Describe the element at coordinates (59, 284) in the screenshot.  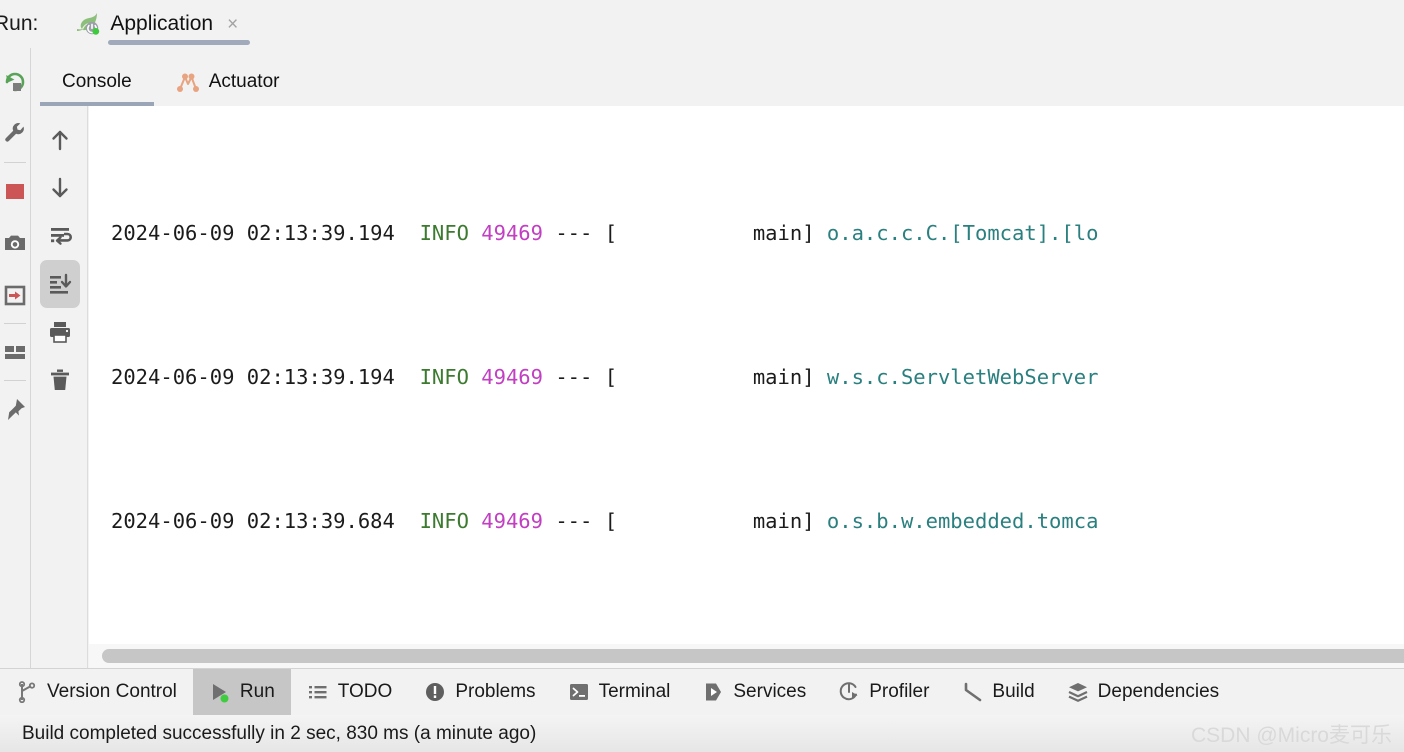
I see `scroll-to-end-icon` at that location.